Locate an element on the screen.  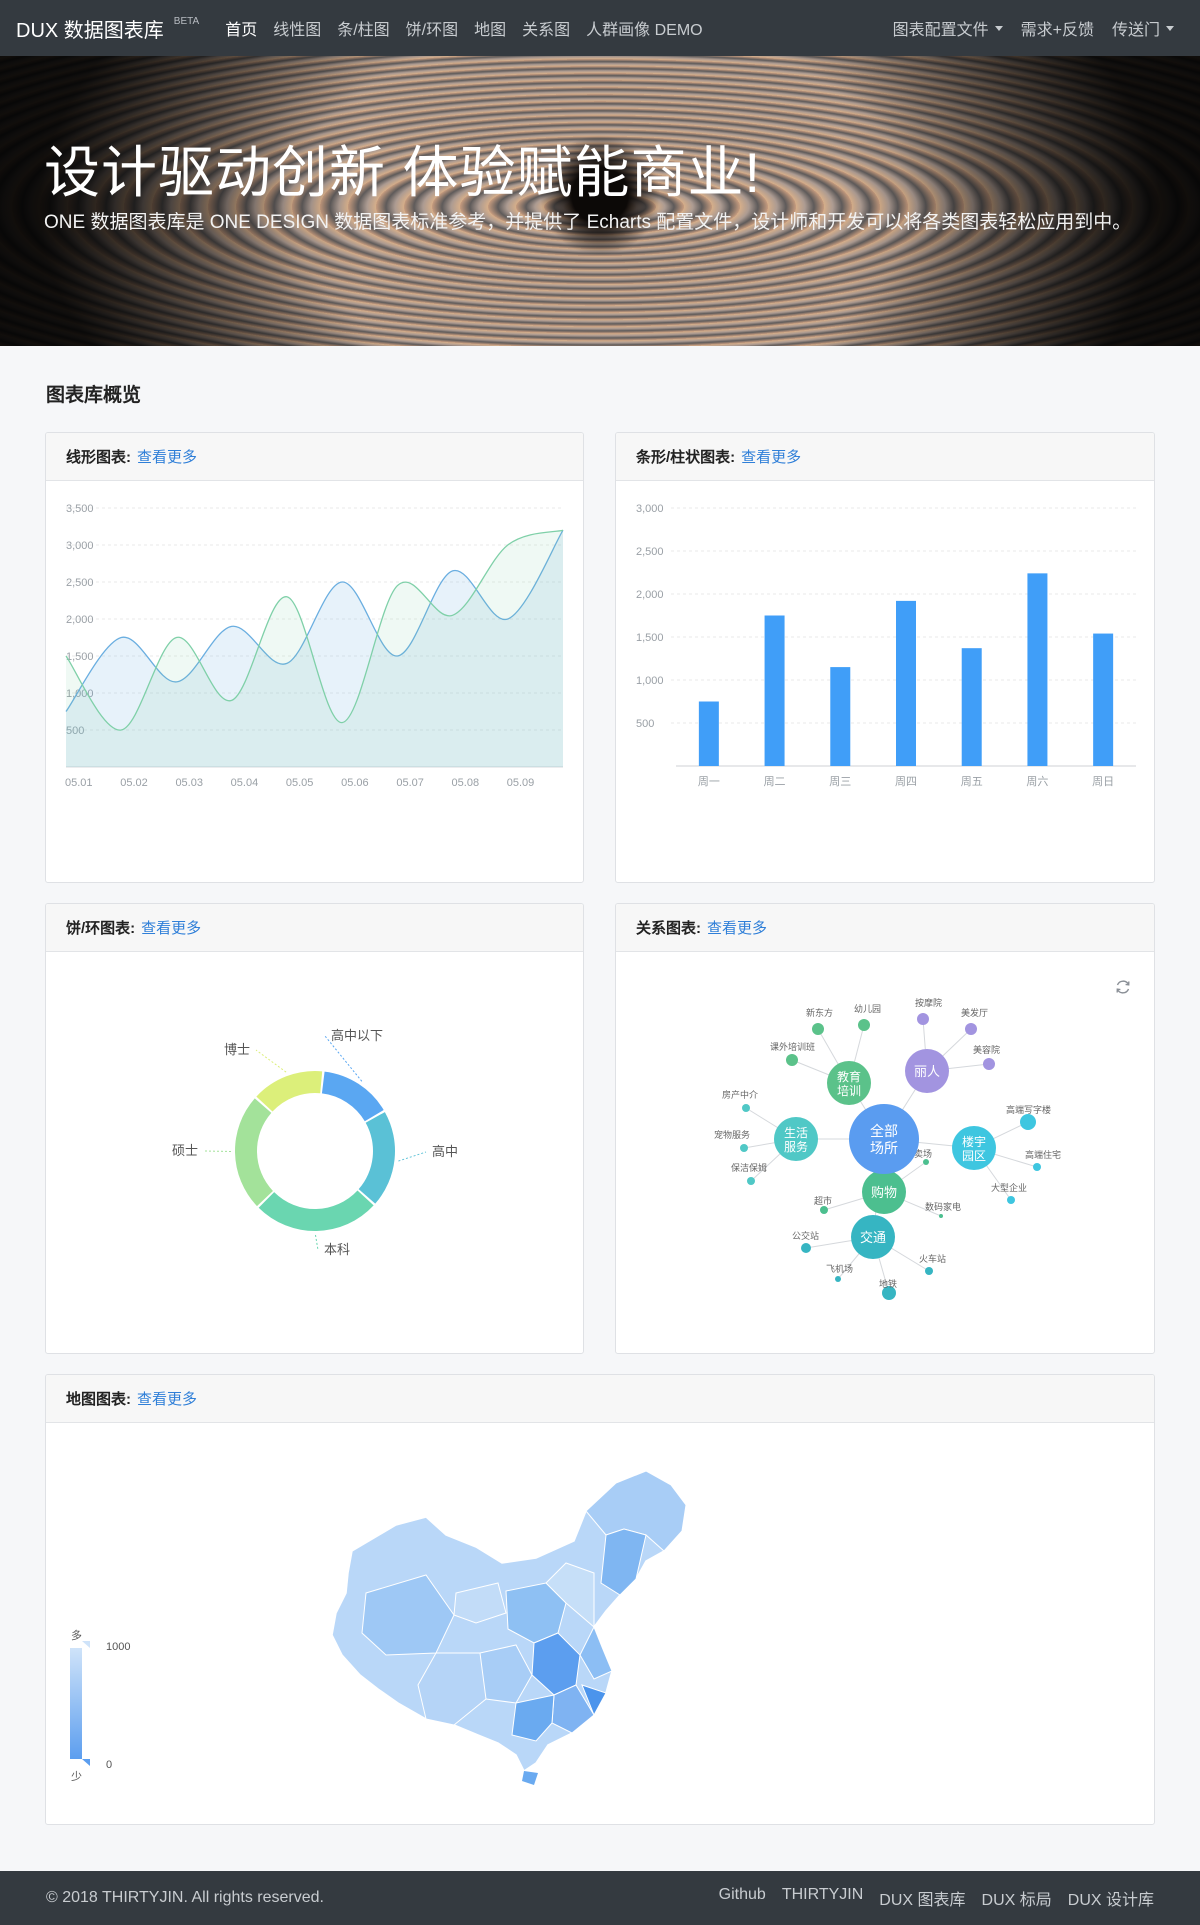
x-tick-label: 05.05 is located at coordinates (300, 783).